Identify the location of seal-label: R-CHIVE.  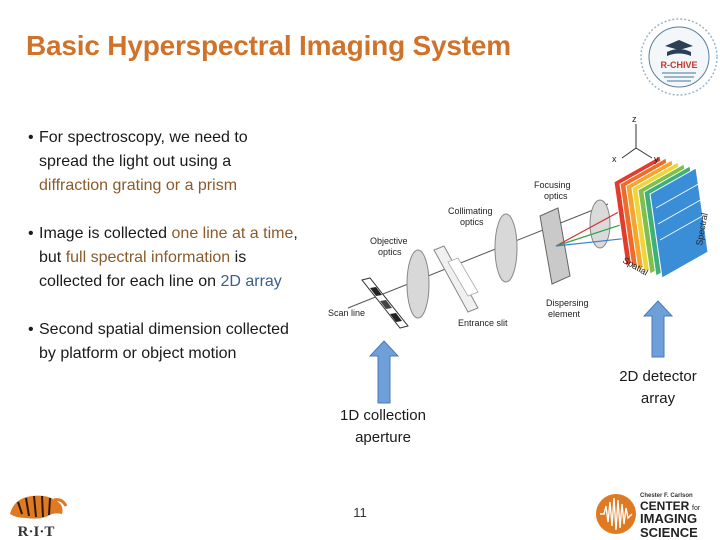
(678, 65).